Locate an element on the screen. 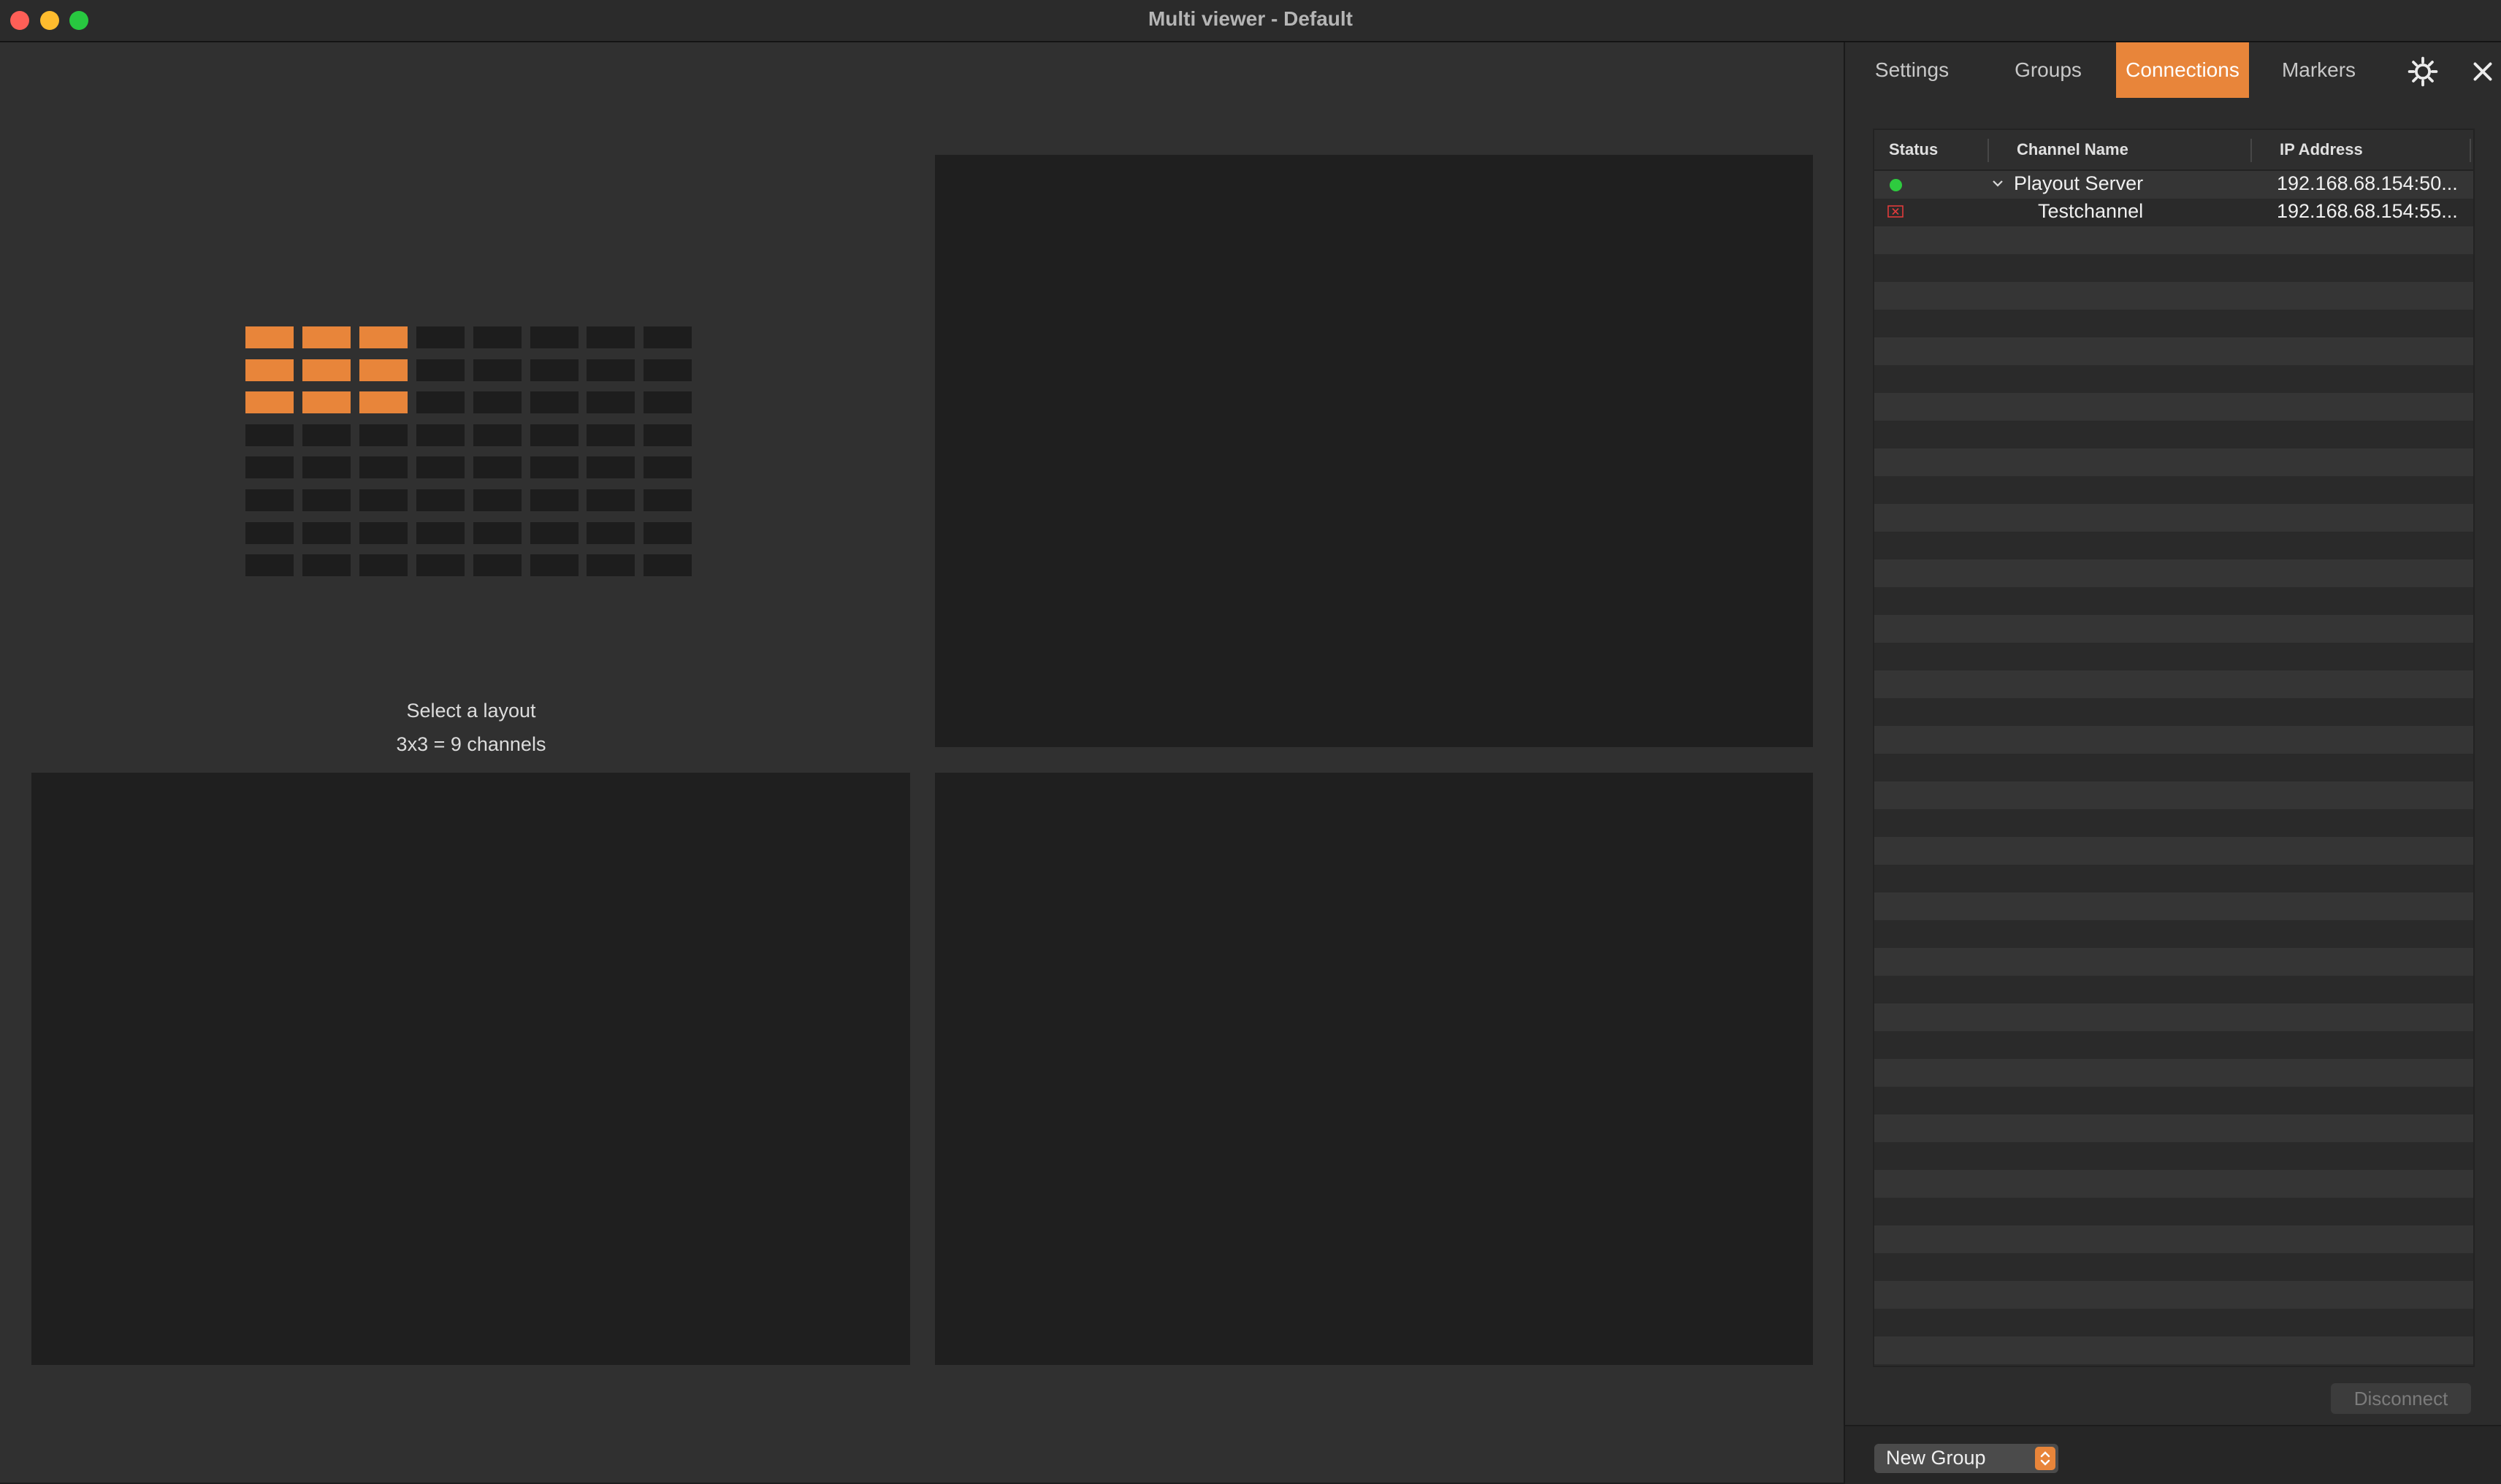 Image resolution: width=2501 pixels, height=1484 pixels. bottom-bar: New Group is located at coordinates (2173, 1455).